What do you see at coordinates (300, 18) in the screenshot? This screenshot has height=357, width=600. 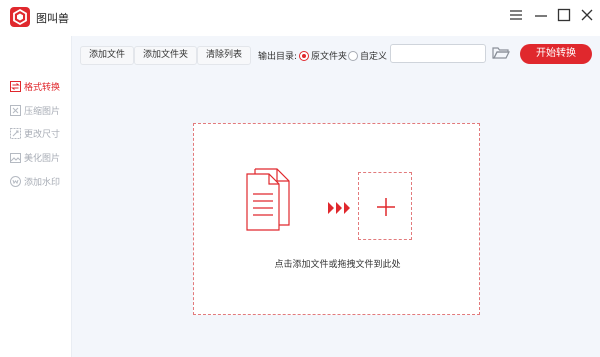 I see `title-bar: 图叫兽` at bounding box center [300, 18].